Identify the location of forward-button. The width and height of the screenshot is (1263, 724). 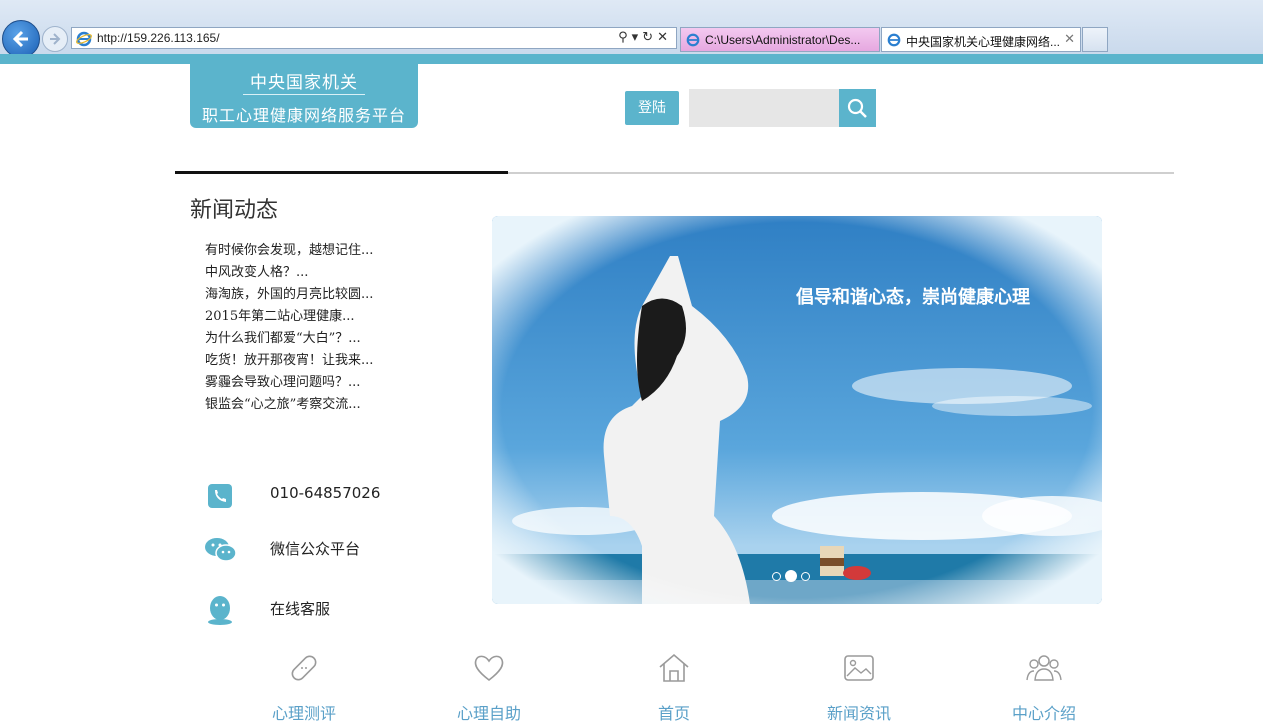
(55, 39).